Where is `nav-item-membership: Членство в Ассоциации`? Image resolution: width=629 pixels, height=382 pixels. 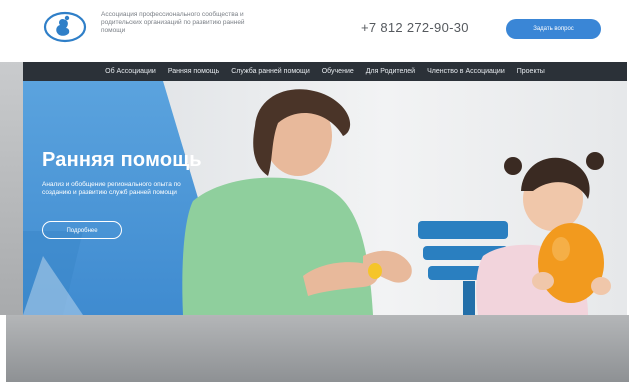
nav-item-membership: Членство в Ассоциации is located at coordinates (466, 71).